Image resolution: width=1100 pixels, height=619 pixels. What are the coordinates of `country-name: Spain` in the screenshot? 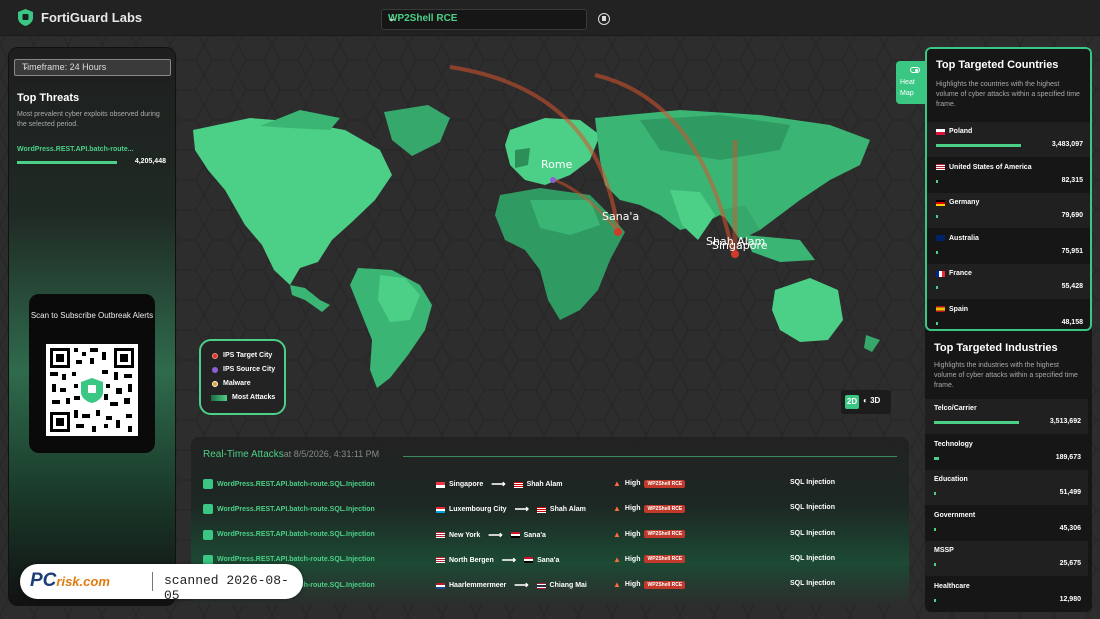 It's located at (952, 309).